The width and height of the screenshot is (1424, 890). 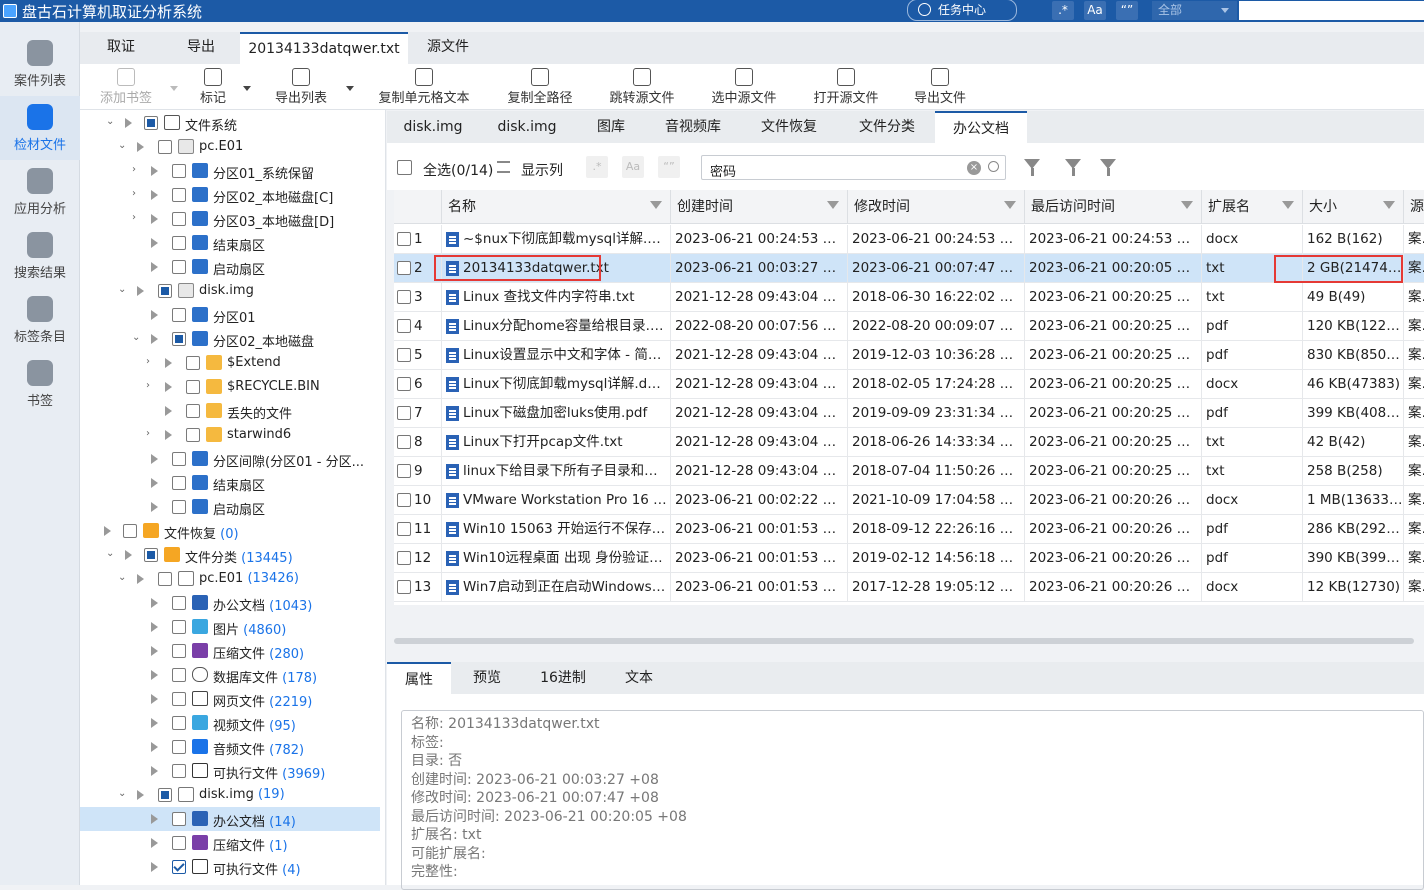 I want to click on tree-node: 音频文件 (782), so click(x=232, y=747).